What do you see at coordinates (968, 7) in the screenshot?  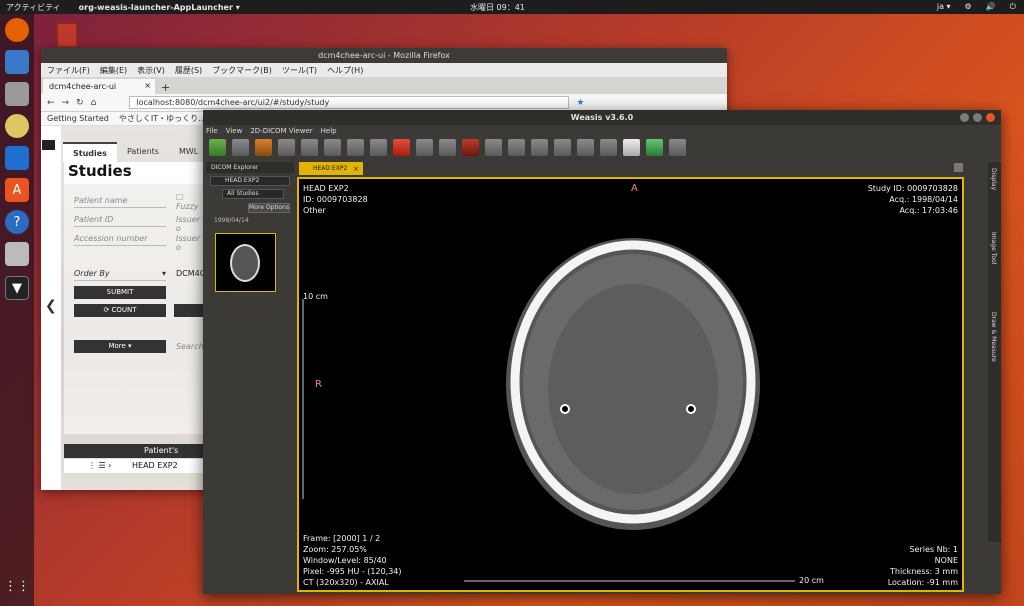 I see `network-icon: ⚙` at bounding box center [968, 7].